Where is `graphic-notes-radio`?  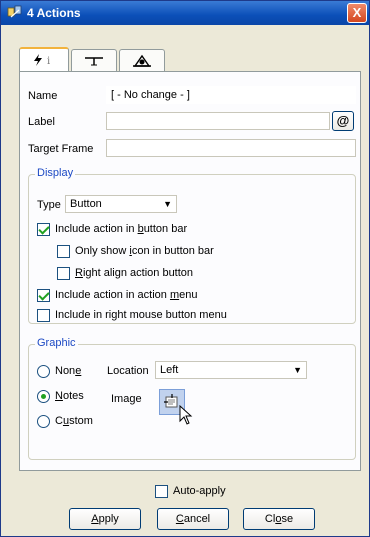
graphic-notes-radio is located at coordinates (43, 396).